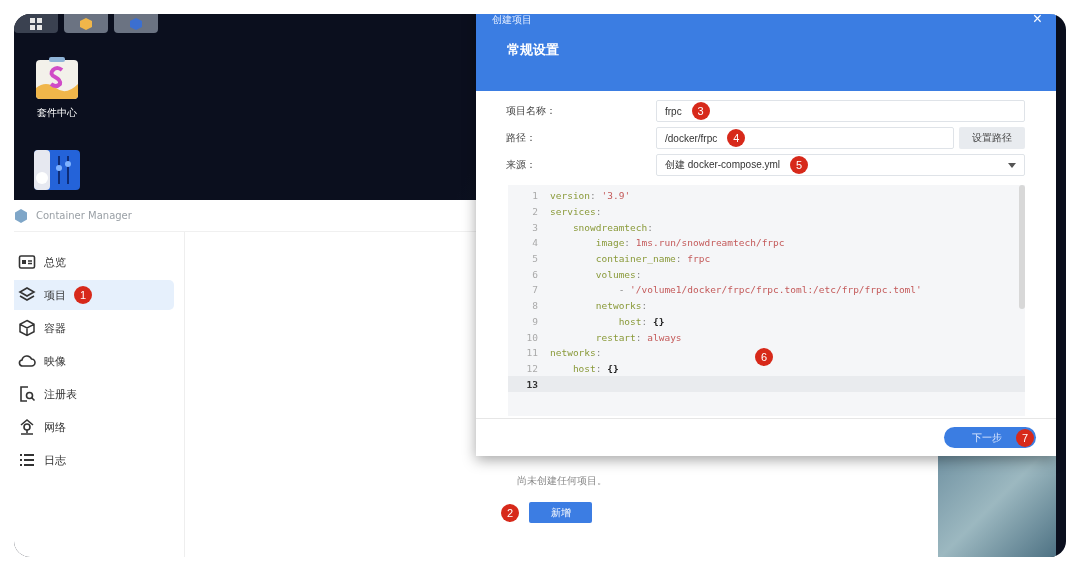 This screenshot has width=1080, height=571. Describe the element at coordinates (1037, 20) in the screenshot. I see `close-button: ×` at that location.